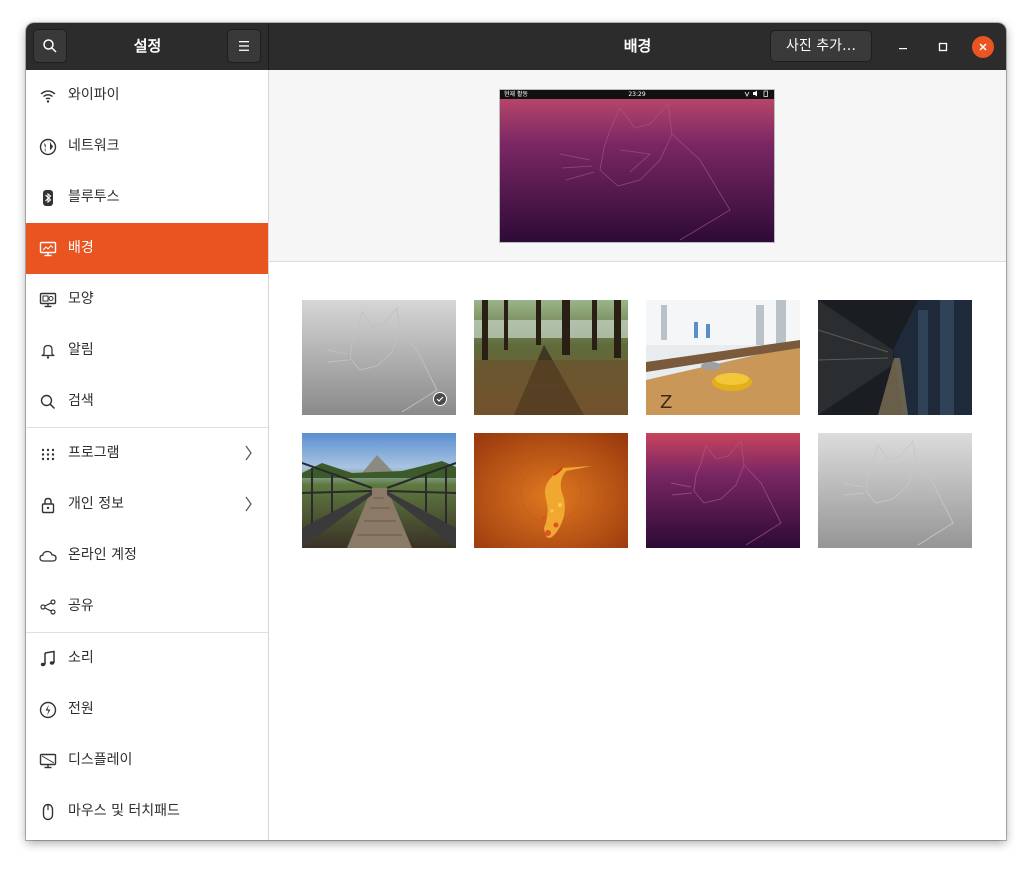  Describe the element at coordinates (48, 454) in the screenshot. I see `apps-grid-icon` at that location.